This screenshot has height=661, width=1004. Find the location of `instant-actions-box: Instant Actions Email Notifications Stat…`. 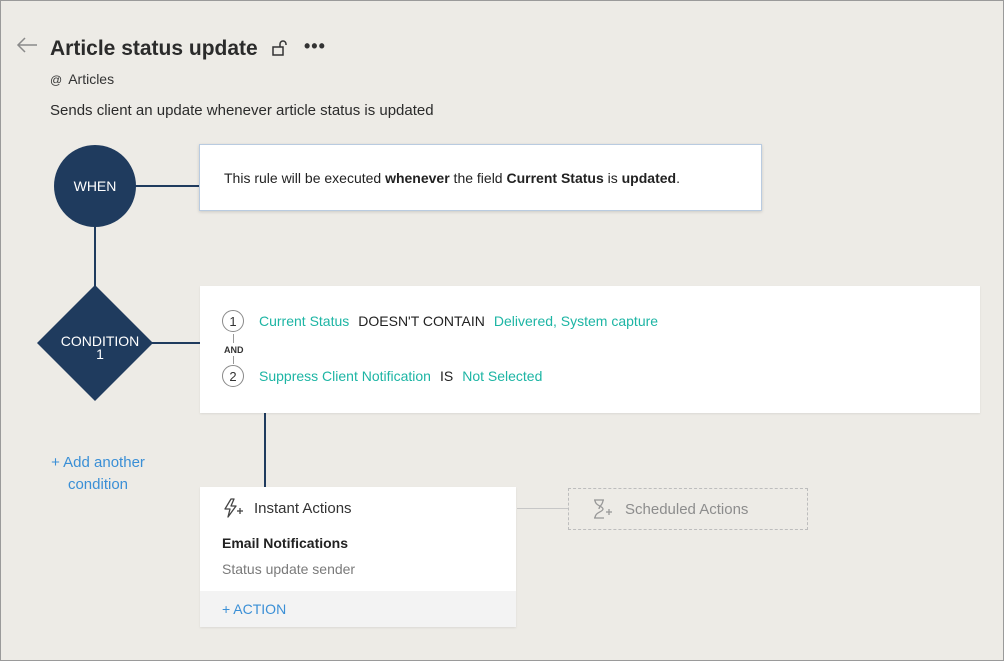

instant-actions-box: Instant Actions Email Notifications Stat… is located at coordinates (358, 557).